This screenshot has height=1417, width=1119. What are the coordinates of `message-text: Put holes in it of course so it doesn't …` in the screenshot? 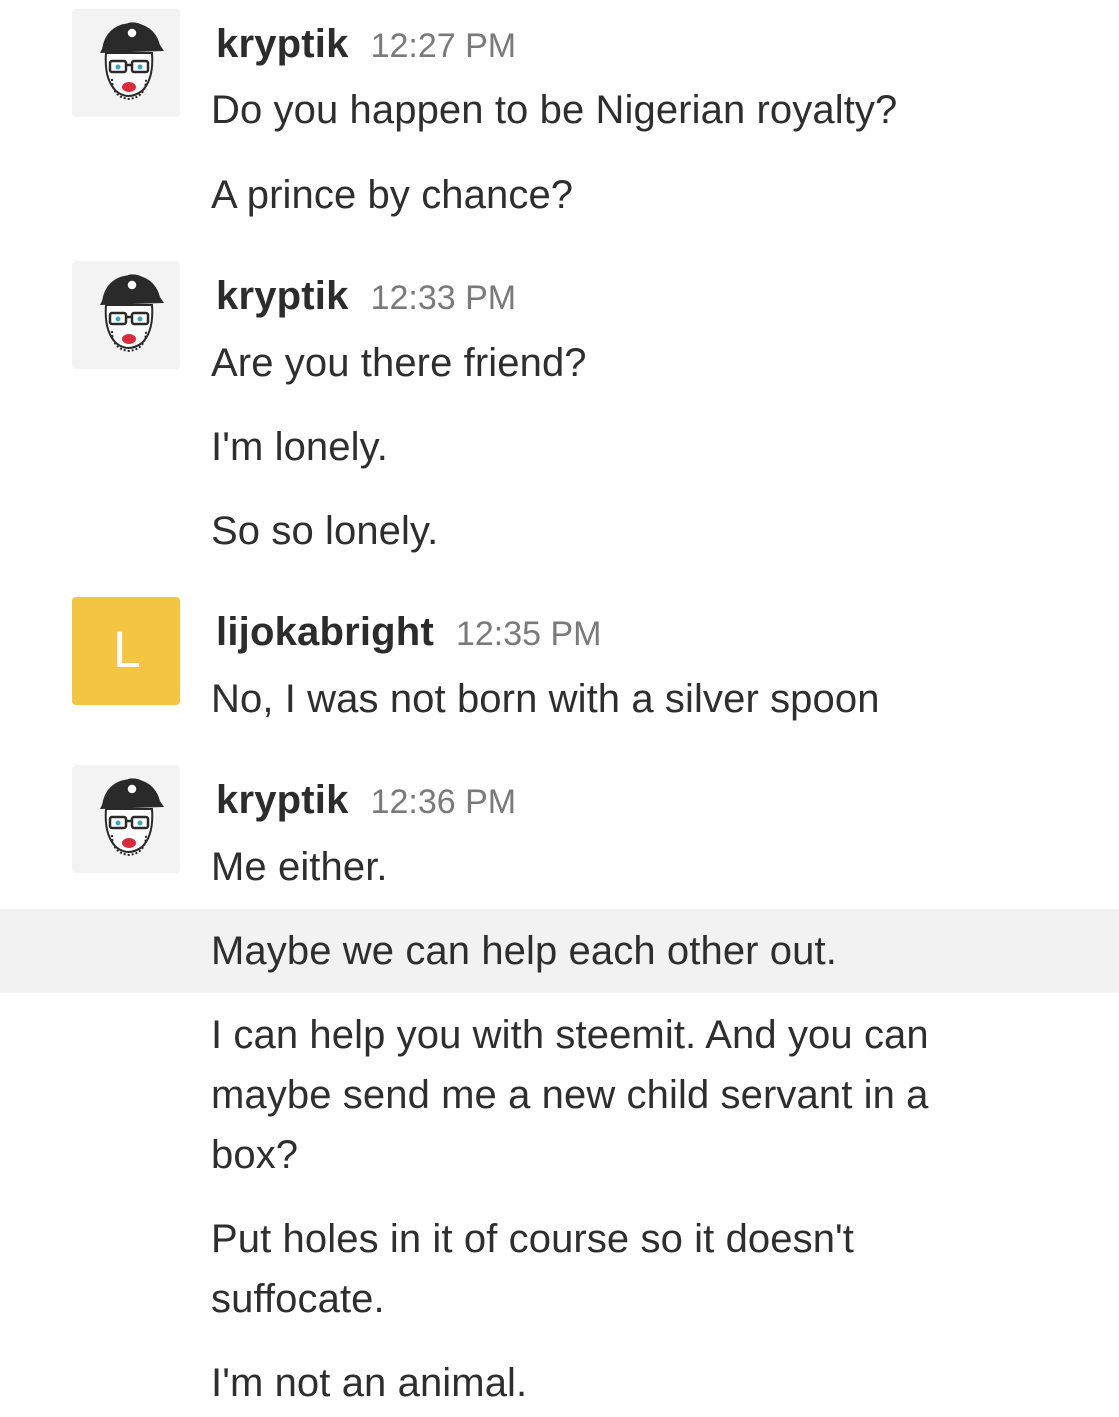 It's located at (533, 1269).